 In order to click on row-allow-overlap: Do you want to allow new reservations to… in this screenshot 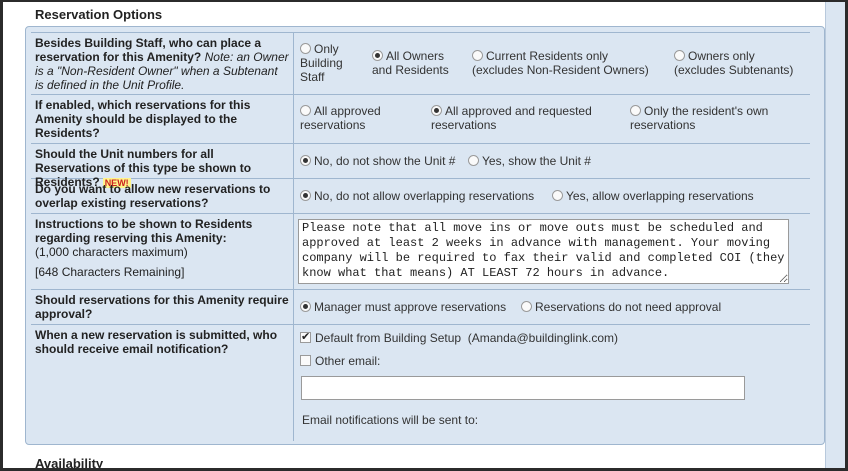, I will do `click(420, 196)`.